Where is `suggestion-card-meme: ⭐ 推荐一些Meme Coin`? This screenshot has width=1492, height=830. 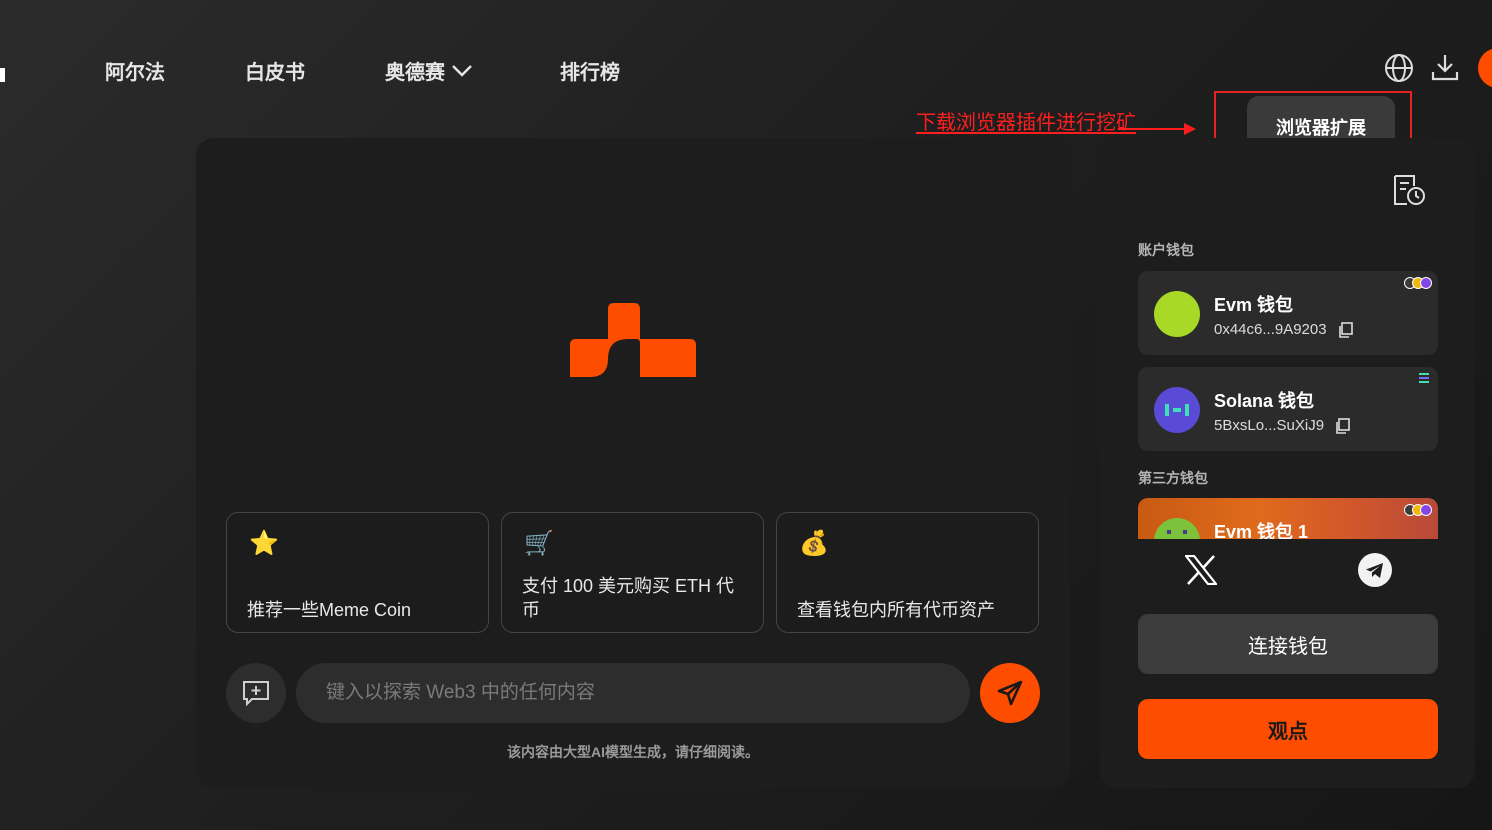 suggestion-card-meme: ⭐ 推荐一些Meme Coin is located at coordinates (357, 572).